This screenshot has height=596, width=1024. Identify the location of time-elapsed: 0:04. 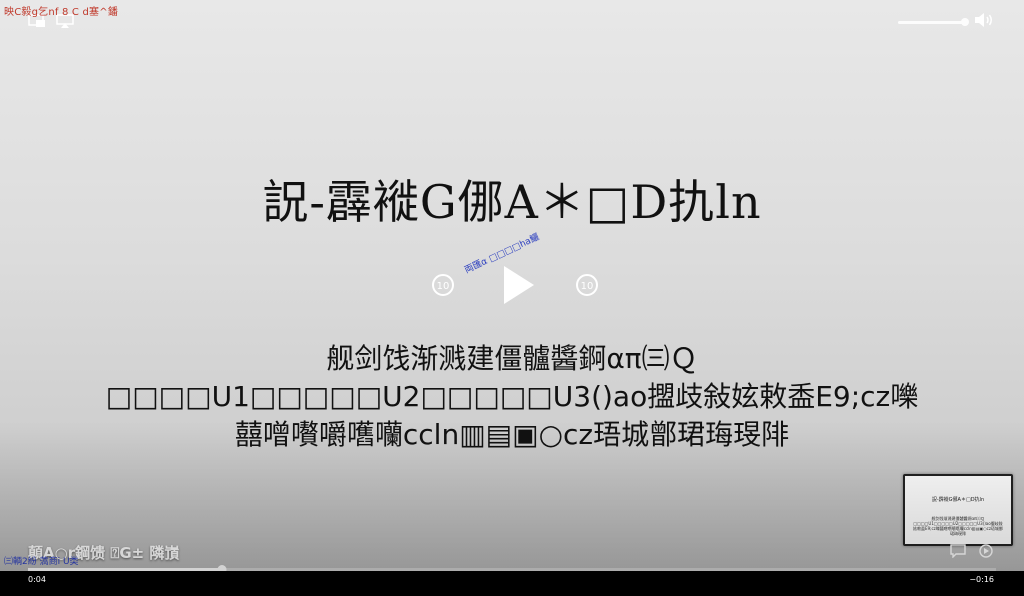
(37, 579).